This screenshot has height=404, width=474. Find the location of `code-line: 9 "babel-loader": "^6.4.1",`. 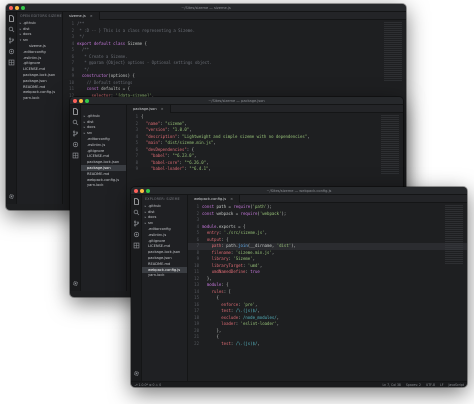

code-line: 9 "babel-loader": "^6.4.1", is located at coordinates (265, 169).